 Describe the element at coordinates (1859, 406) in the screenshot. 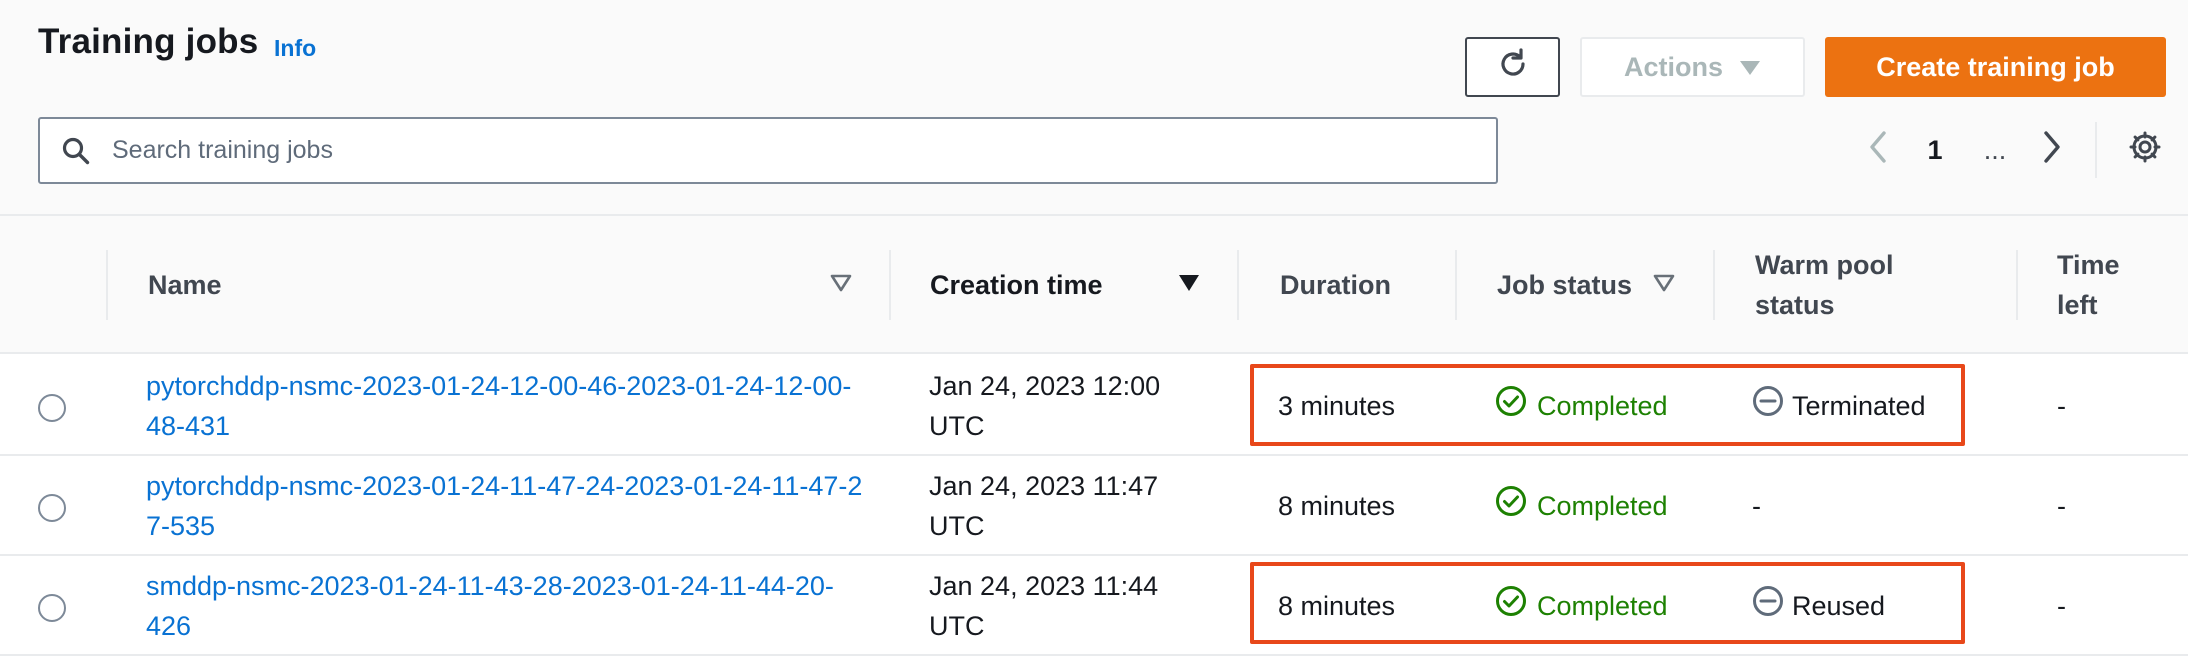

I see `warm-pool-status-label: Terminated` at that location.